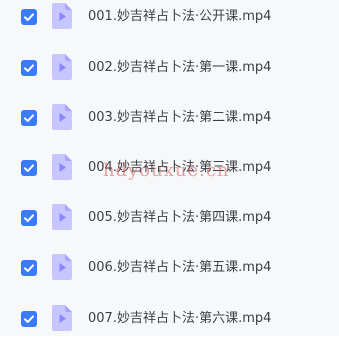 The width and height of the screenshot is (339, 338). What do you see at coordinates (179, 319) in the screenshot?
I see `file-name: 007.妙吉祥占卜法·第六课.mp4` at bounding box center [179, 319].